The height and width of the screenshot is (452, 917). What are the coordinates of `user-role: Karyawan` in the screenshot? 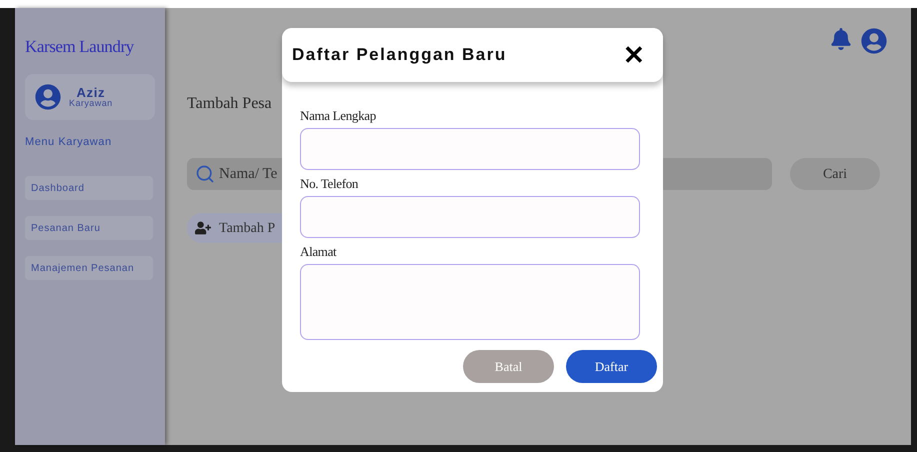 It's located at (91, 103).